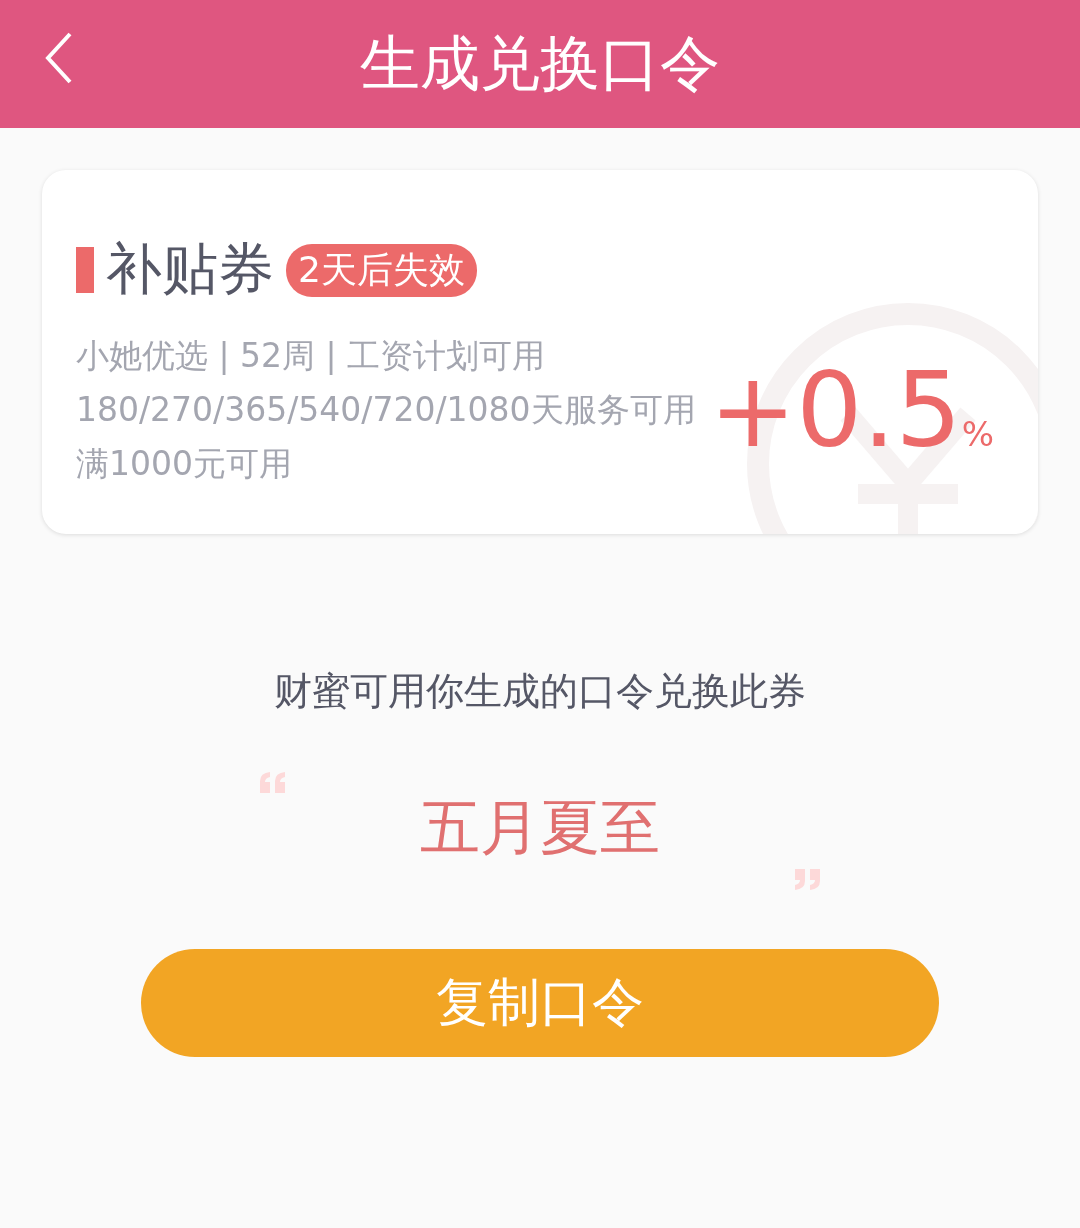  Describe the element at coordinates (835, 410) in the screenshot. I see `rate-value: +0.5` at that location.